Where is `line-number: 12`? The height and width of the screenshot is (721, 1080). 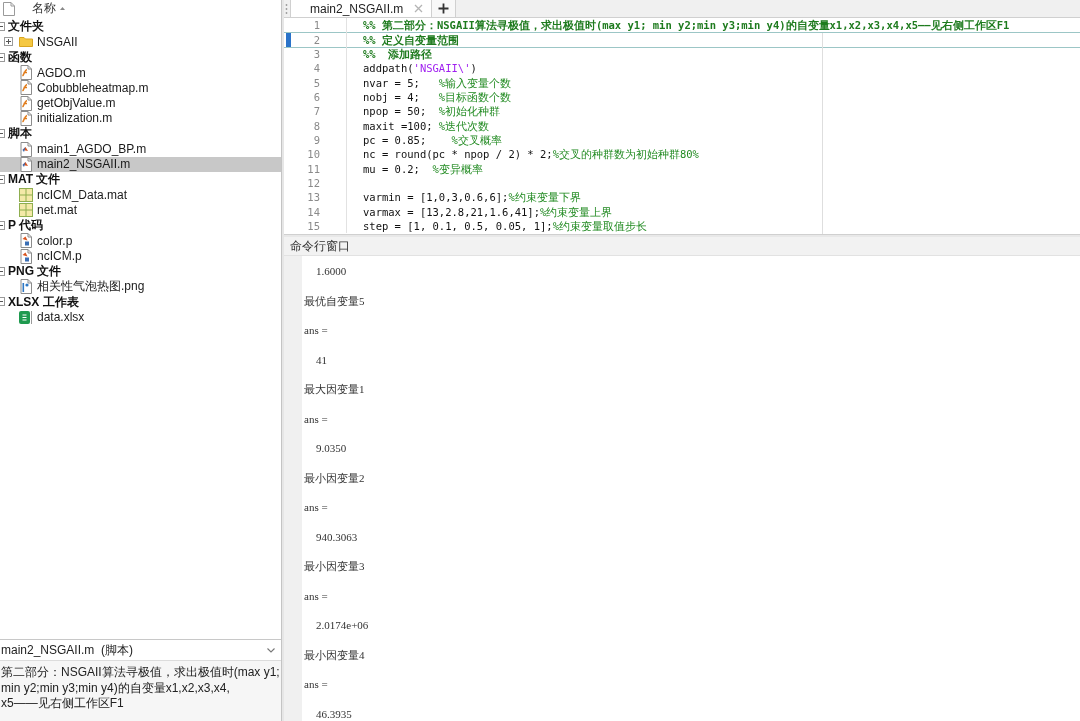 line-number: 12 is located at coordinates (313, 183).